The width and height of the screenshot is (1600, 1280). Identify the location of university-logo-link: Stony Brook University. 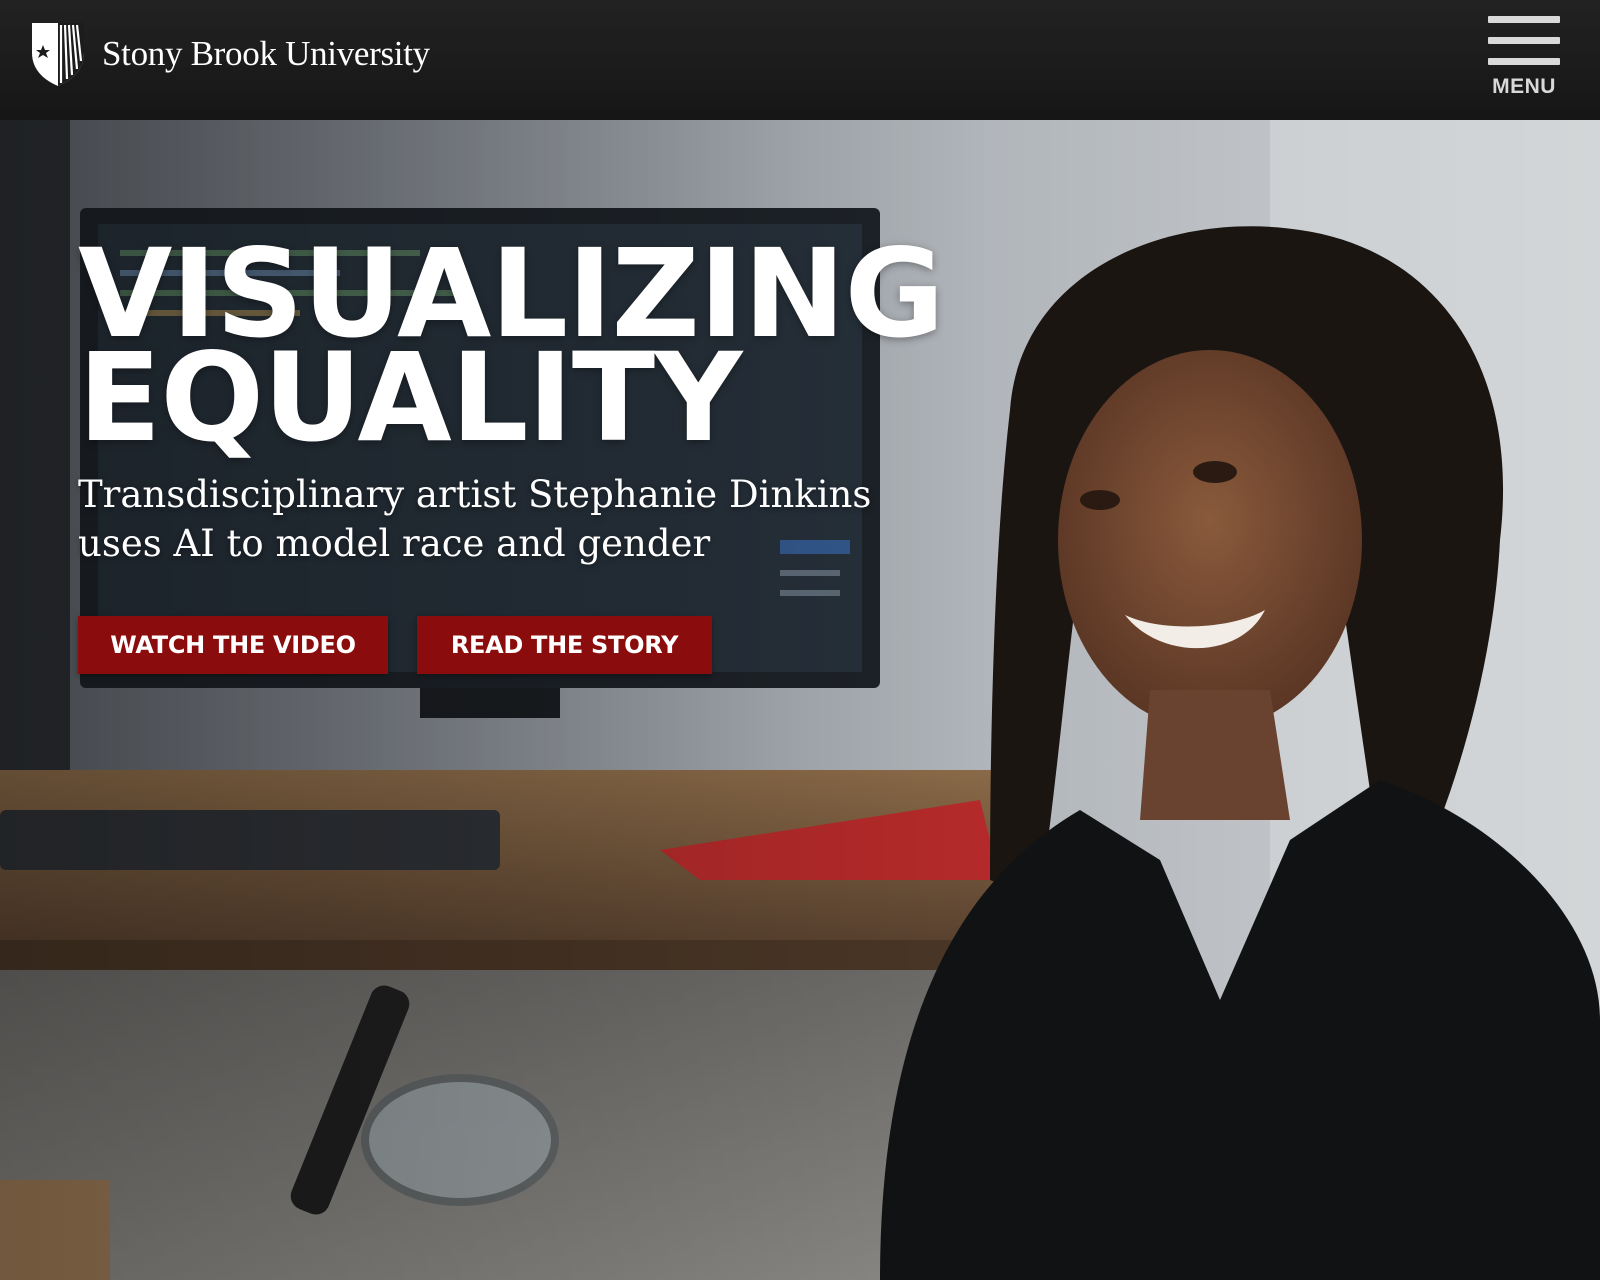
(229, 54).